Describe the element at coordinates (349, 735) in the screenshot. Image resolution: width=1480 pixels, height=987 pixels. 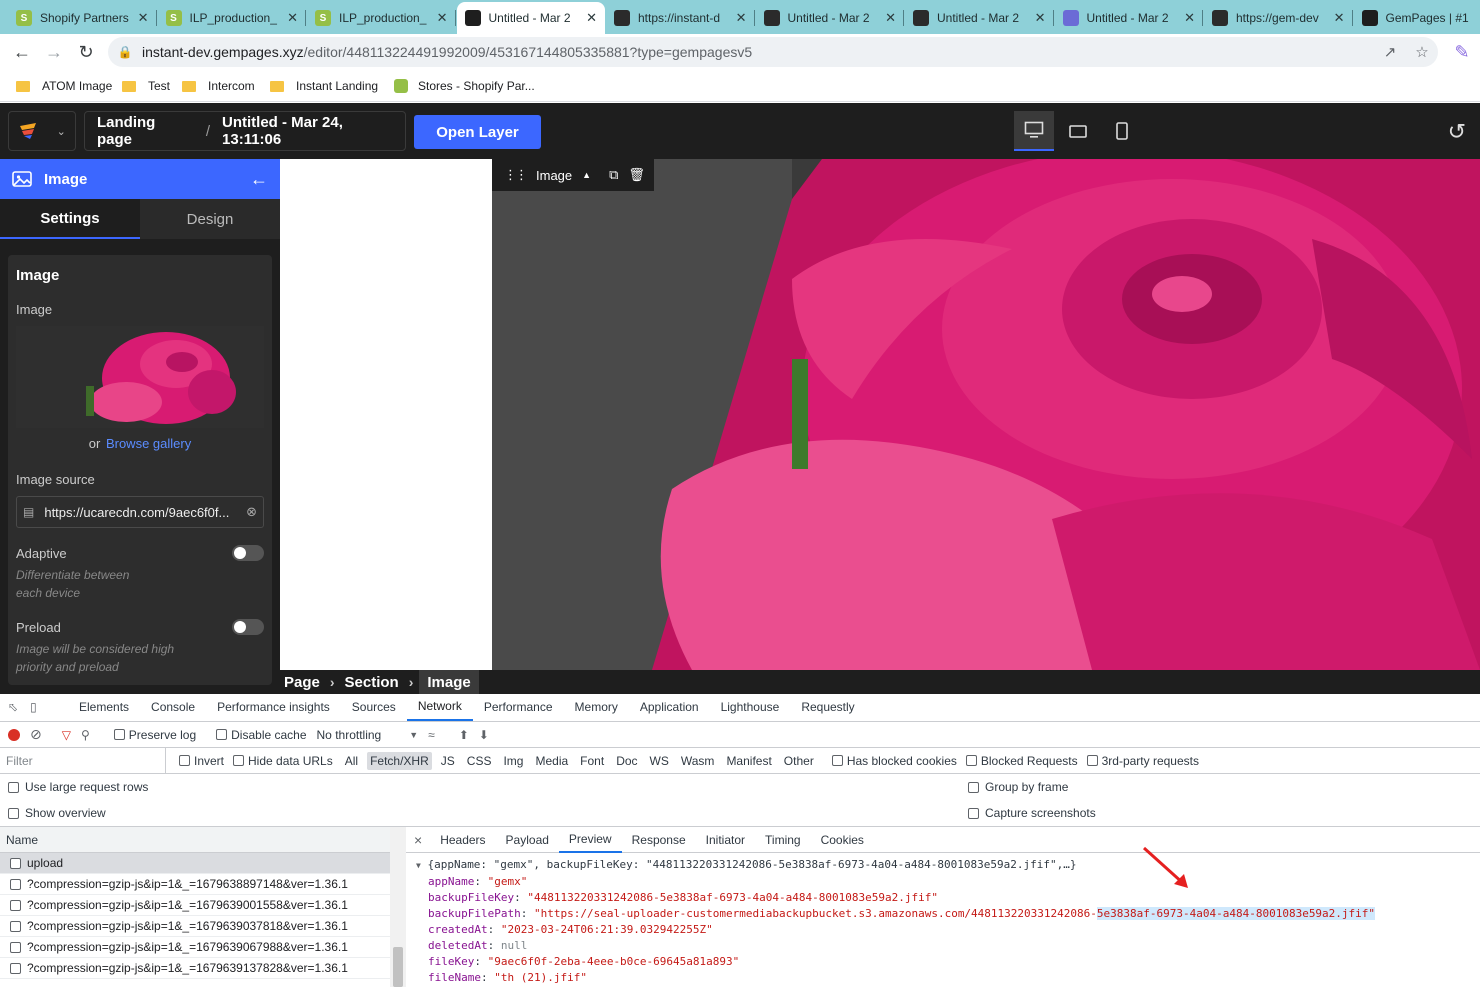
I see `throttling-select: No throttling` at that location.